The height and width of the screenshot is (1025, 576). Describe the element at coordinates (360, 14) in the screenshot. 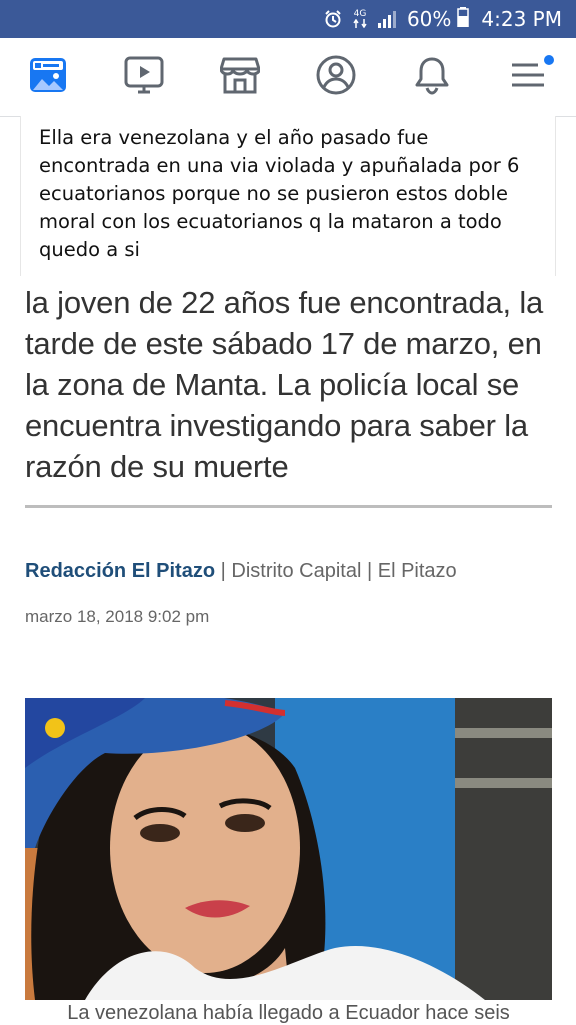

I see `network-type-label: 4G` at that location.